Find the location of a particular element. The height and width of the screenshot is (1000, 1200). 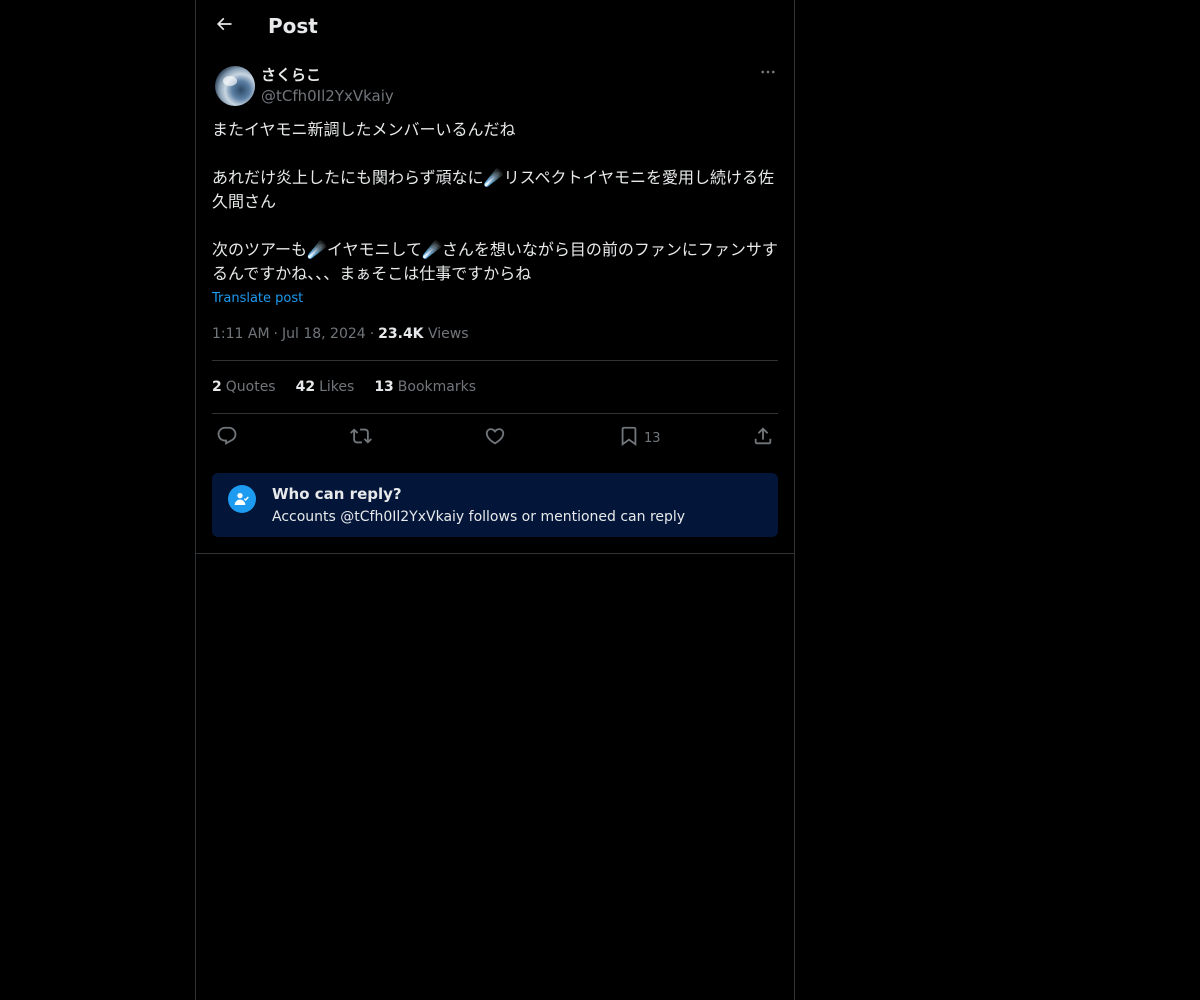

quotes-stat: 2 Quotes is located at coordinates (244, 387).